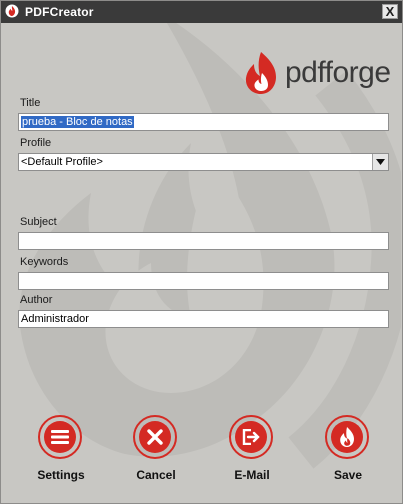 The image size is (403, 504). I want to click on author-value: Administrador, so click(55, 319).